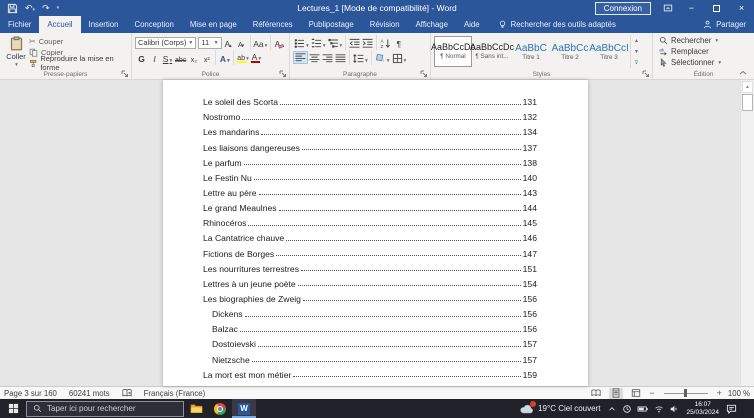 The image size is (754, 418). What do you see at coordinates (743, 73) in the screenshot?
I see `collapse-ribbon-icon` at bounding box center [743, 73].